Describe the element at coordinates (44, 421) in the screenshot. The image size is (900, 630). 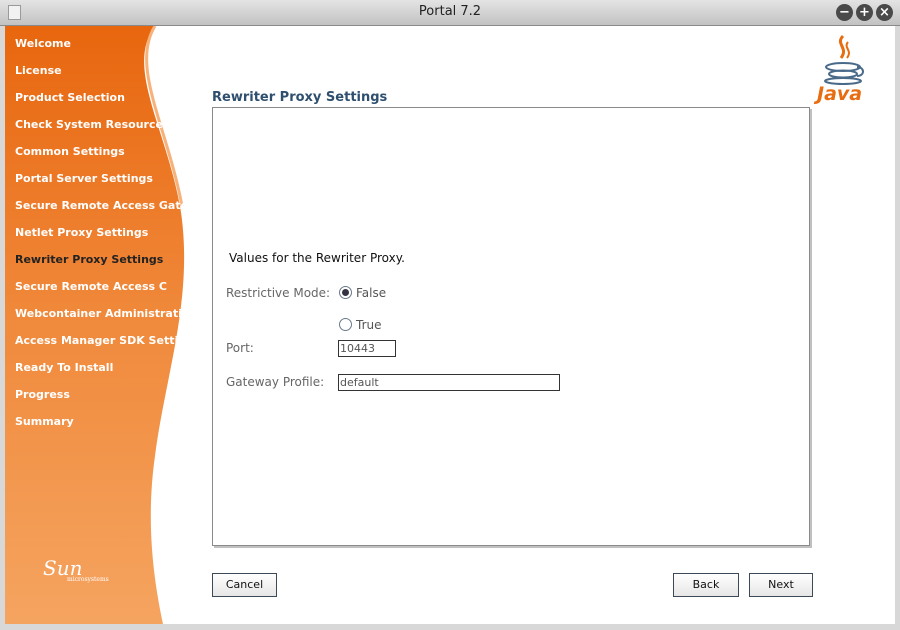
I see `sidebar-step-item: Summary` at that location.